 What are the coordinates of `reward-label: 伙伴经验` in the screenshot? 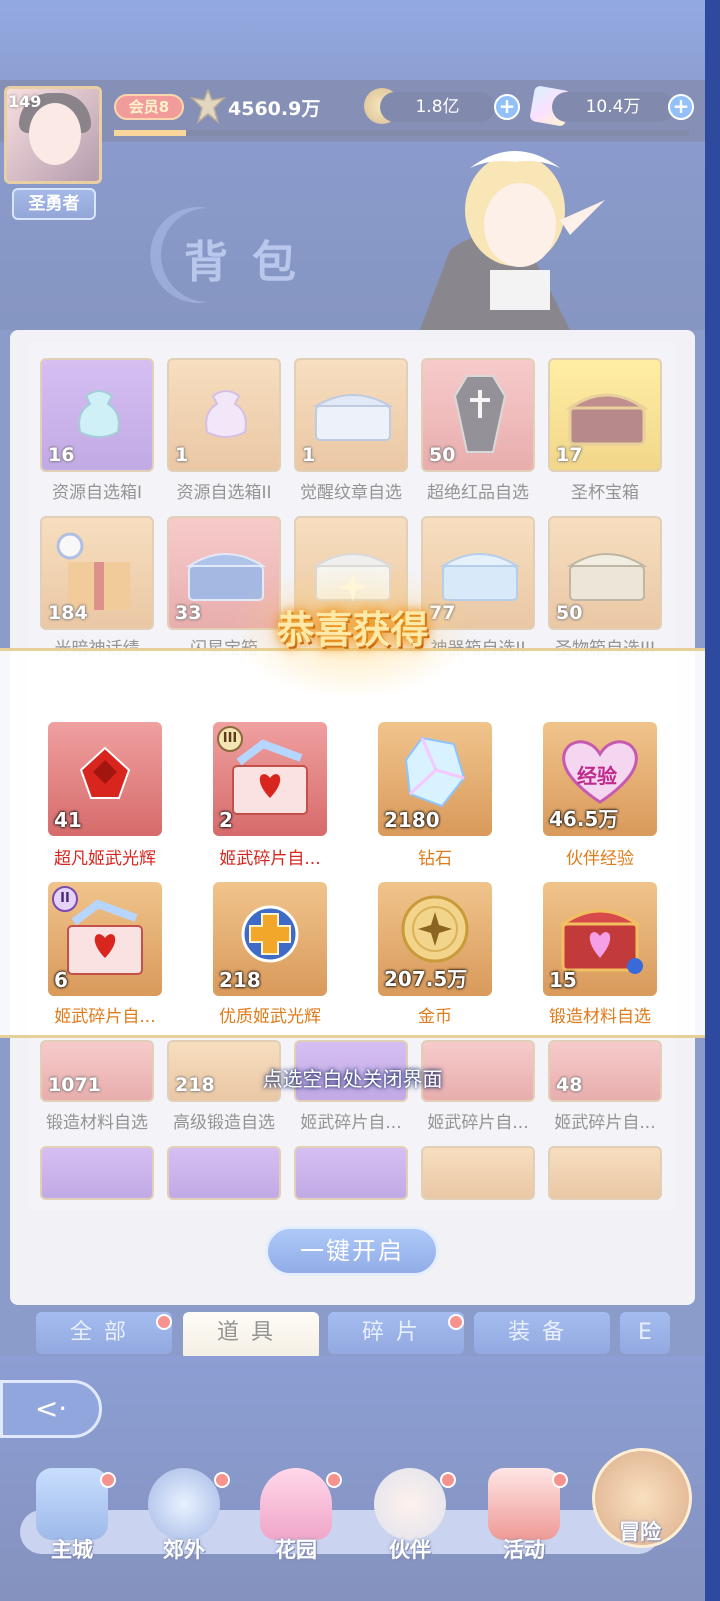 It's located at (600, 859).